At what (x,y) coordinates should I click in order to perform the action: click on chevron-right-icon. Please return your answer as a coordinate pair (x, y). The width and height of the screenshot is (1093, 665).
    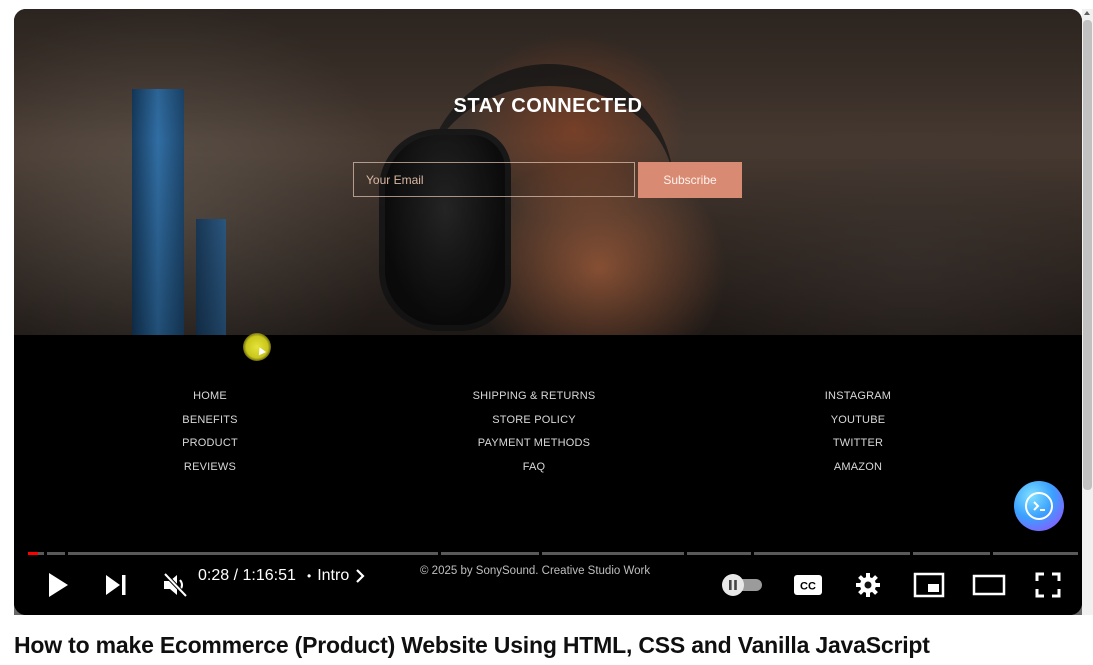
    Looking at the image, I should click on (360, 576).